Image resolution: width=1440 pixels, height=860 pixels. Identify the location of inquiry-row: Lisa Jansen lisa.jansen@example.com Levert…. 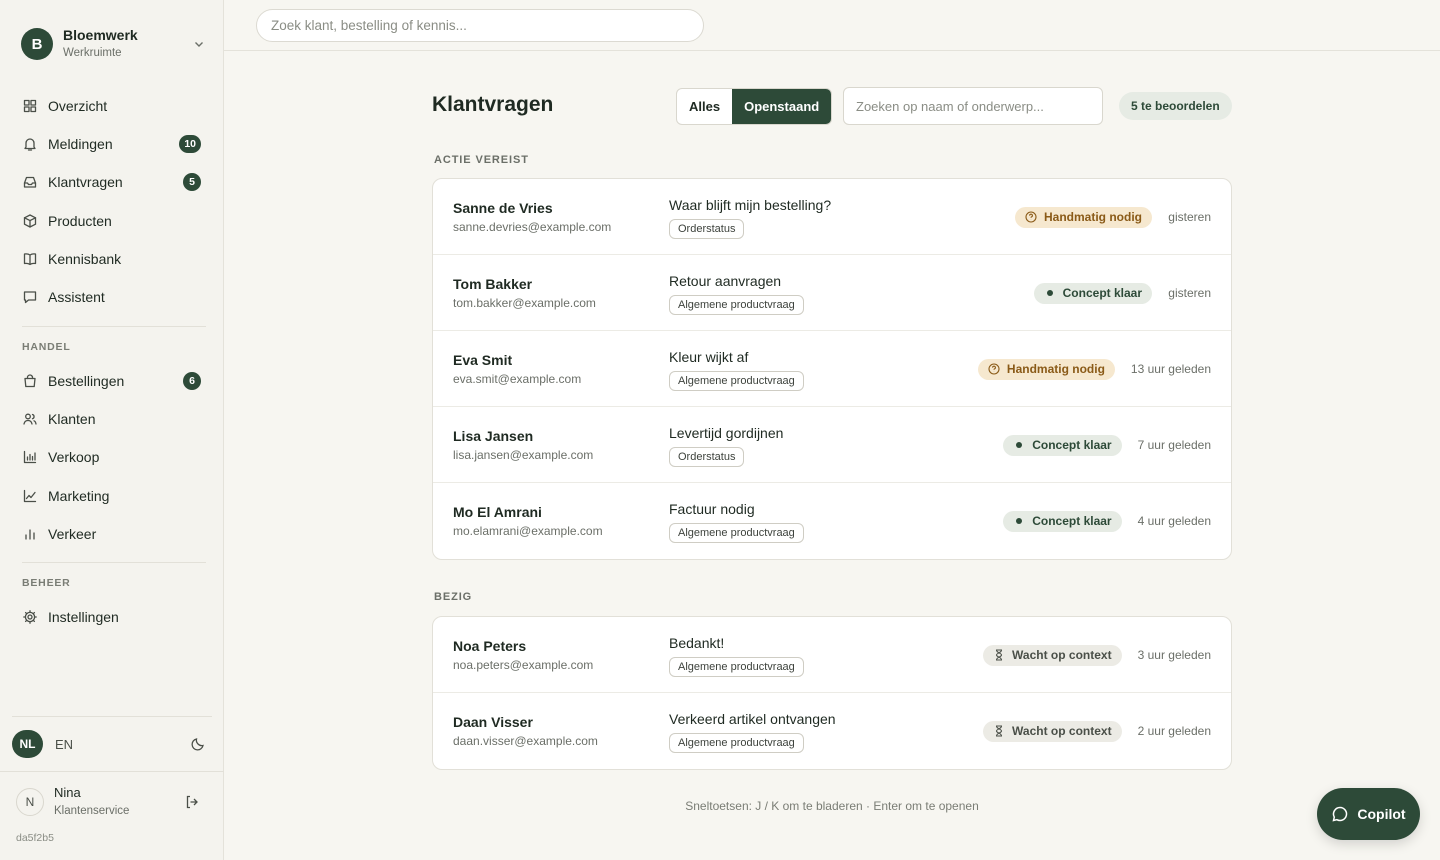
(832, 445).